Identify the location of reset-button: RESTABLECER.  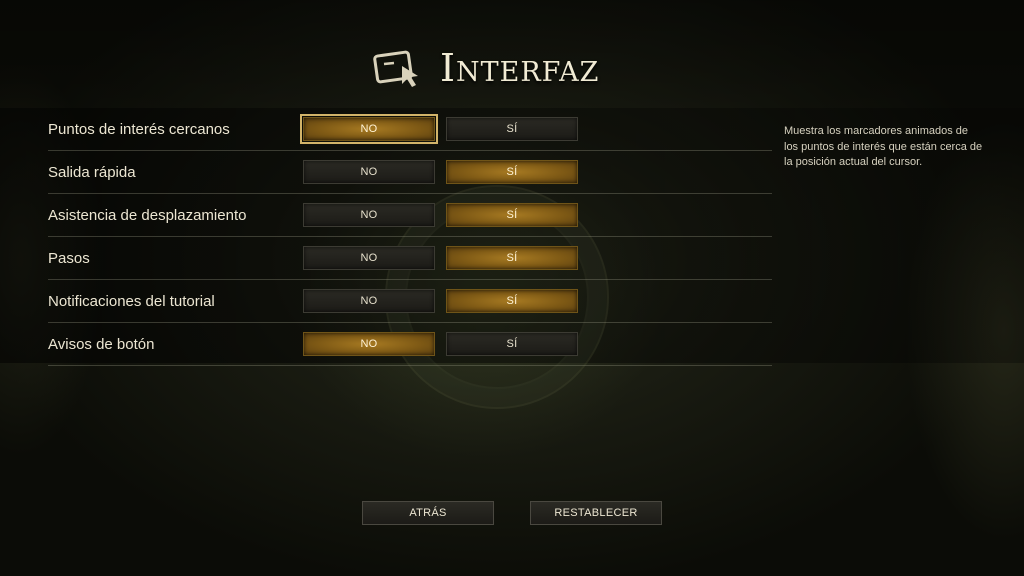
(596, 513).